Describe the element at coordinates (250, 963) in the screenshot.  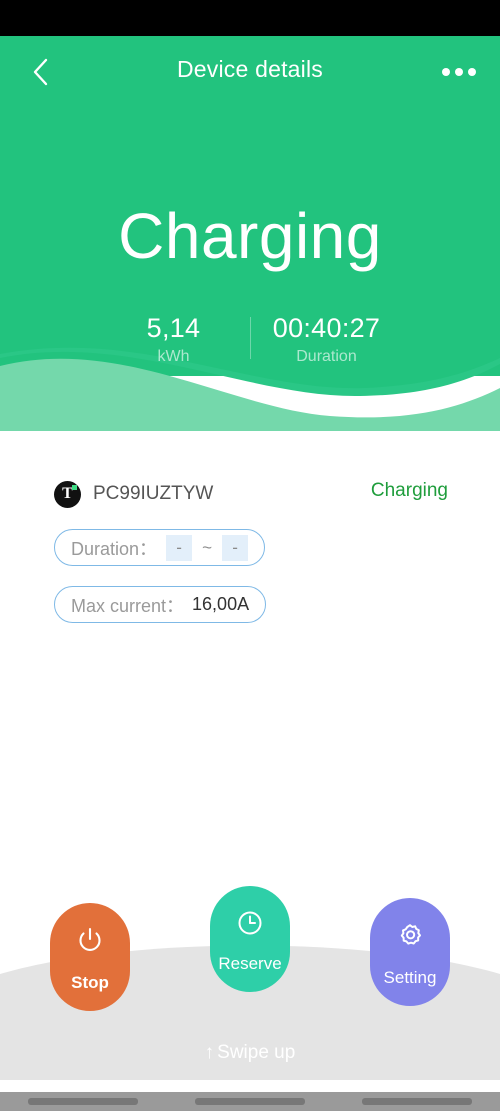
I see `reserve-button-label: Reserve` at that location.